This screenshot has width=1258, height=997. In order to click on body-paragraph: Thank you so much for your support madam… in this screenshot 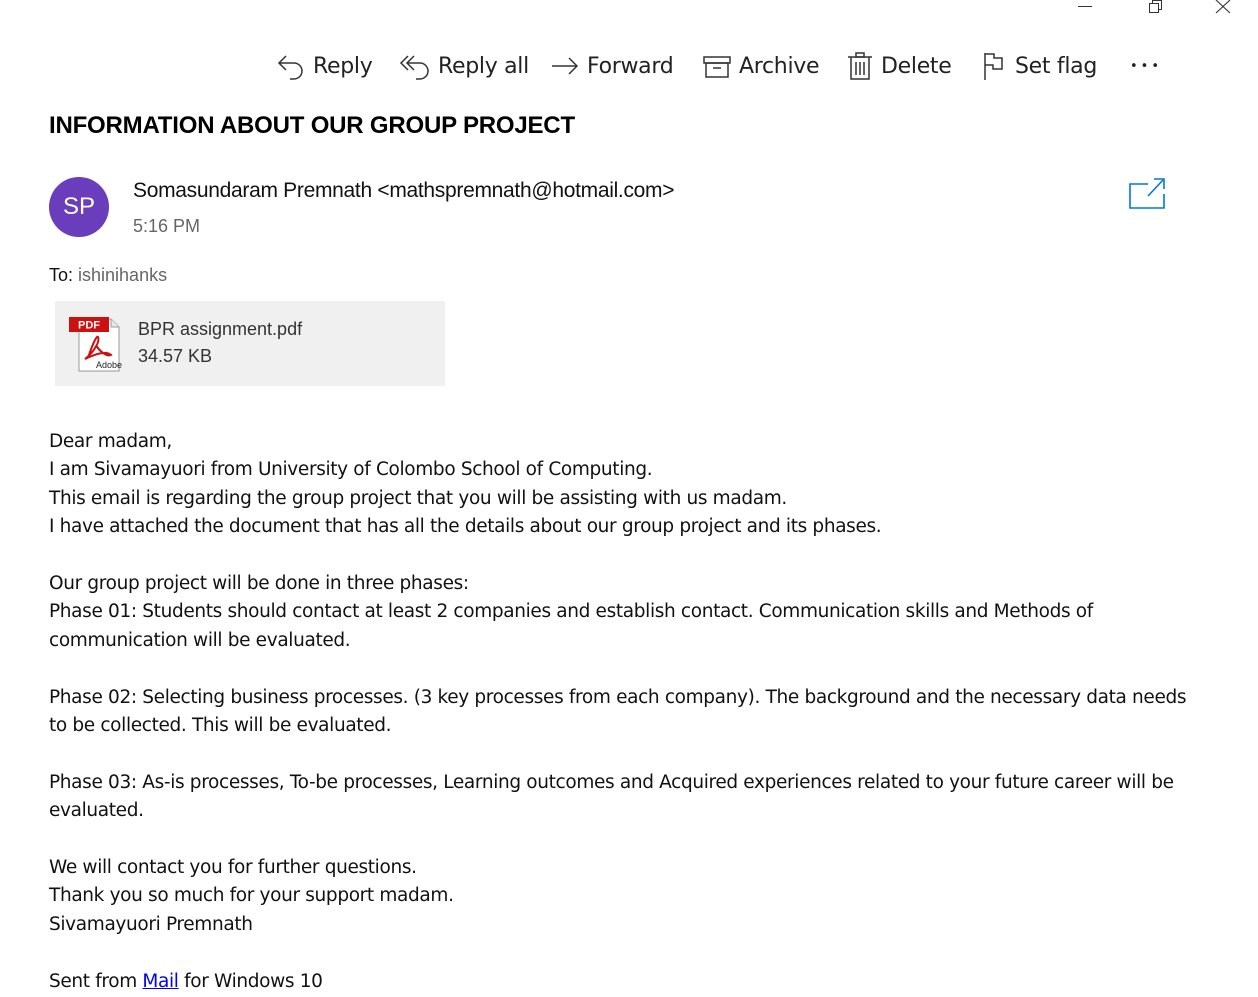, I will do `click(251, 896)`.